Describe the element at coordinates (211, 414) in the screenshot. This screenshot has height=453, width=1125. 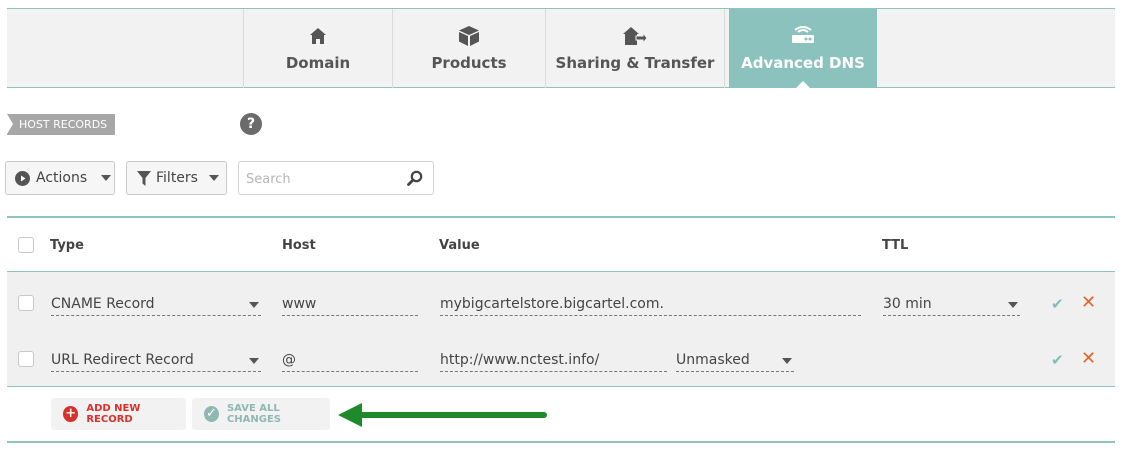
I see `check-circle-icon: ✓` at that location.